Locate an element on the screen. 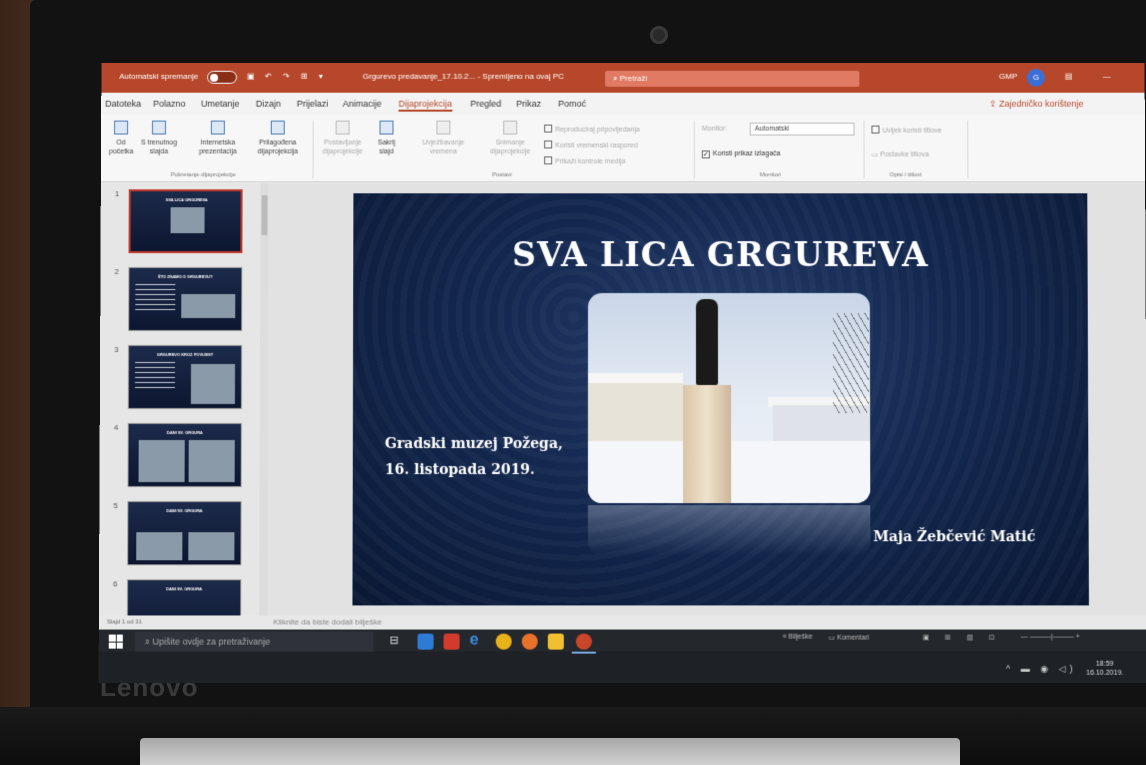 The width and height of the screenshot is (1146, 765). slide-count: Slajd 1 od 31 is located at coordinates (179, 622).